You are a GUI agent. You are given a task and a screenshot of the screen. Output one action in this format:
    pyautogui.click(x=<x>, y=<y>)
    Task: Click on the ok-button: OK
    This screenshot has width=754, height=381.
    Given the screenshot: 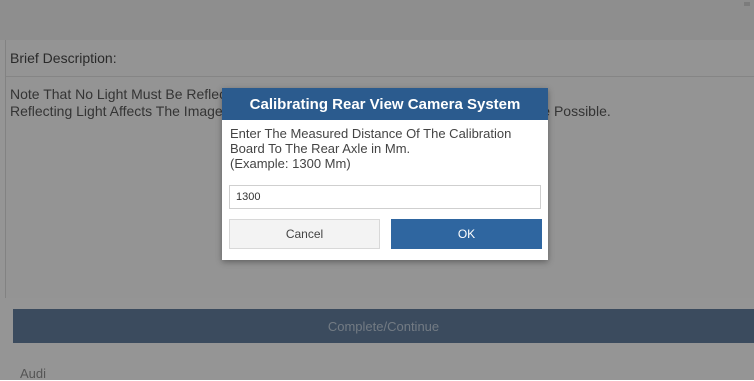 What is the action you would take?
    pyautogui.click(x=466, y=234)
    